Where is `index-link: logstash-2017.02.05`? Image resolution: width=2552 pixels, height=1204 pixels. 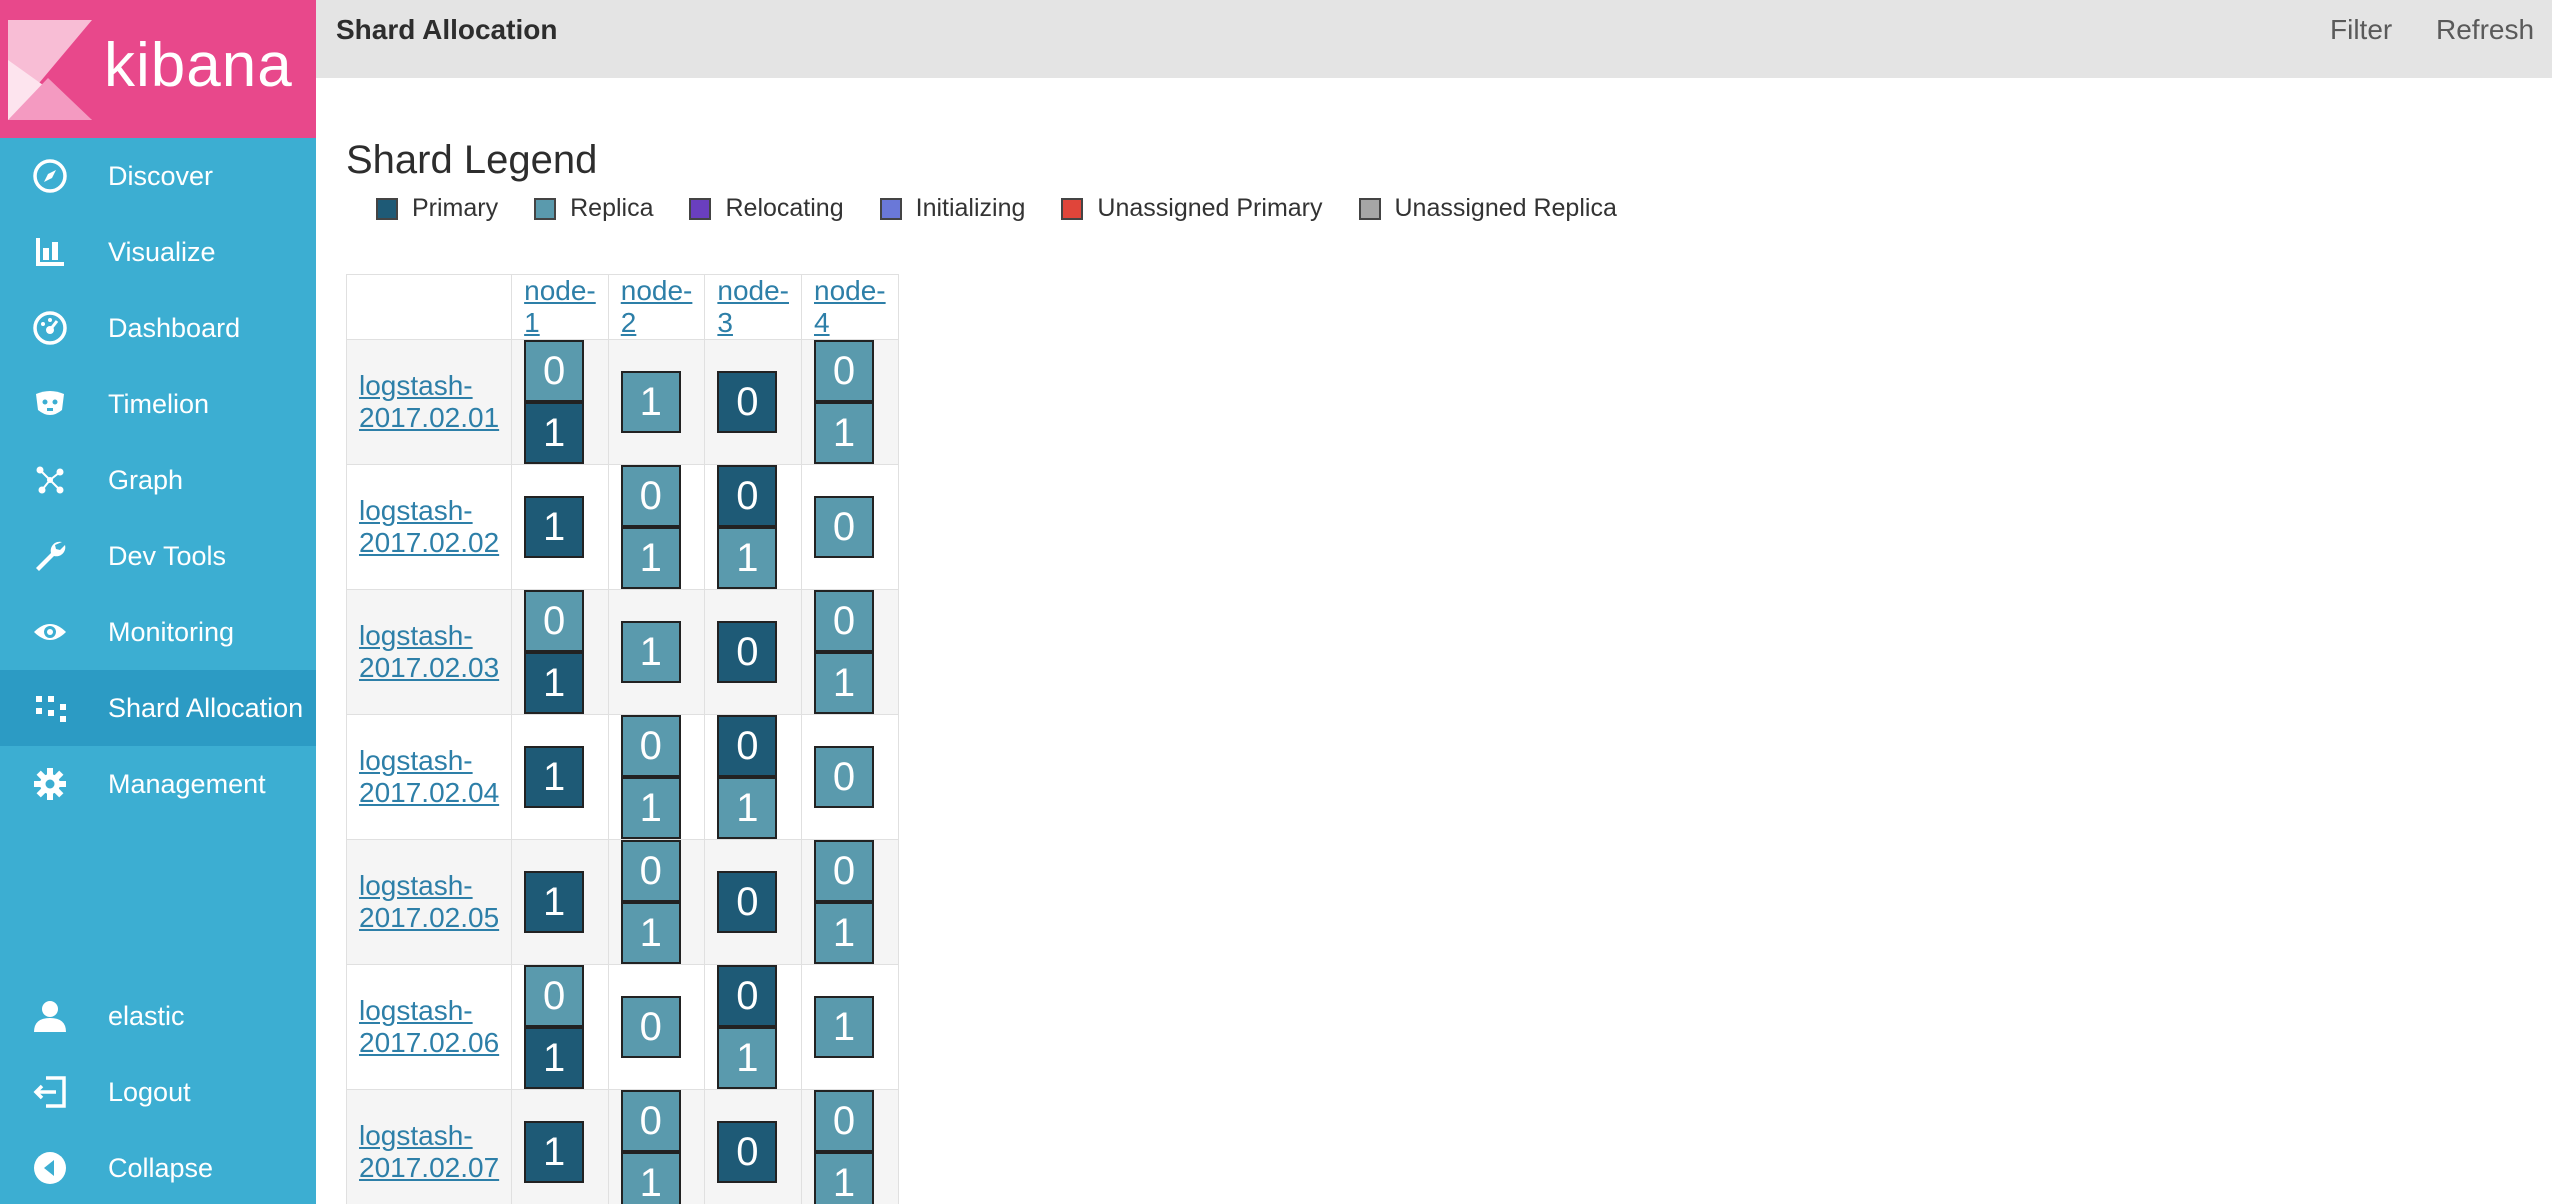 index-link: logstash-2017.02.05 is located at coordinates (429, 901).